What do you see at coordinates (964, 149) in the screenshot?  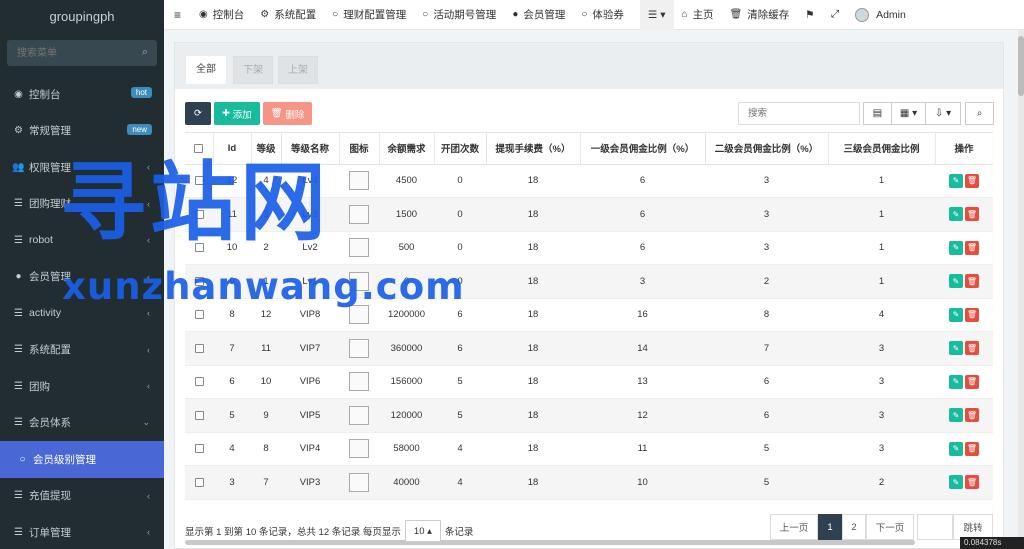 I see `column-header: 操作` at bounding box center [964, 149].